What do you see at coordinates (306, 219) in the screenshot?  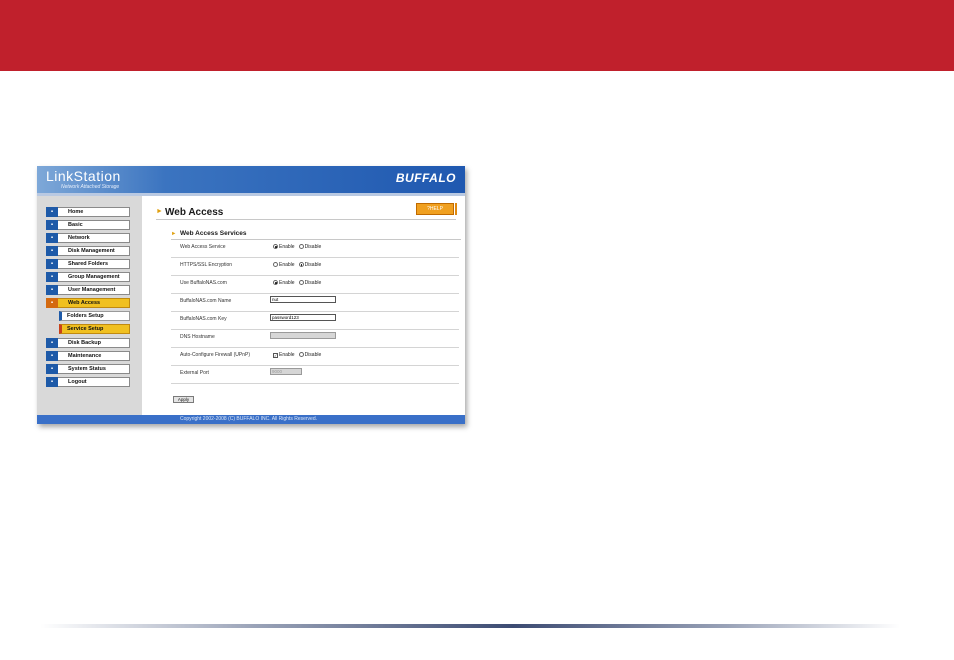 I see `title-divider` at bounding box center [306, 219].